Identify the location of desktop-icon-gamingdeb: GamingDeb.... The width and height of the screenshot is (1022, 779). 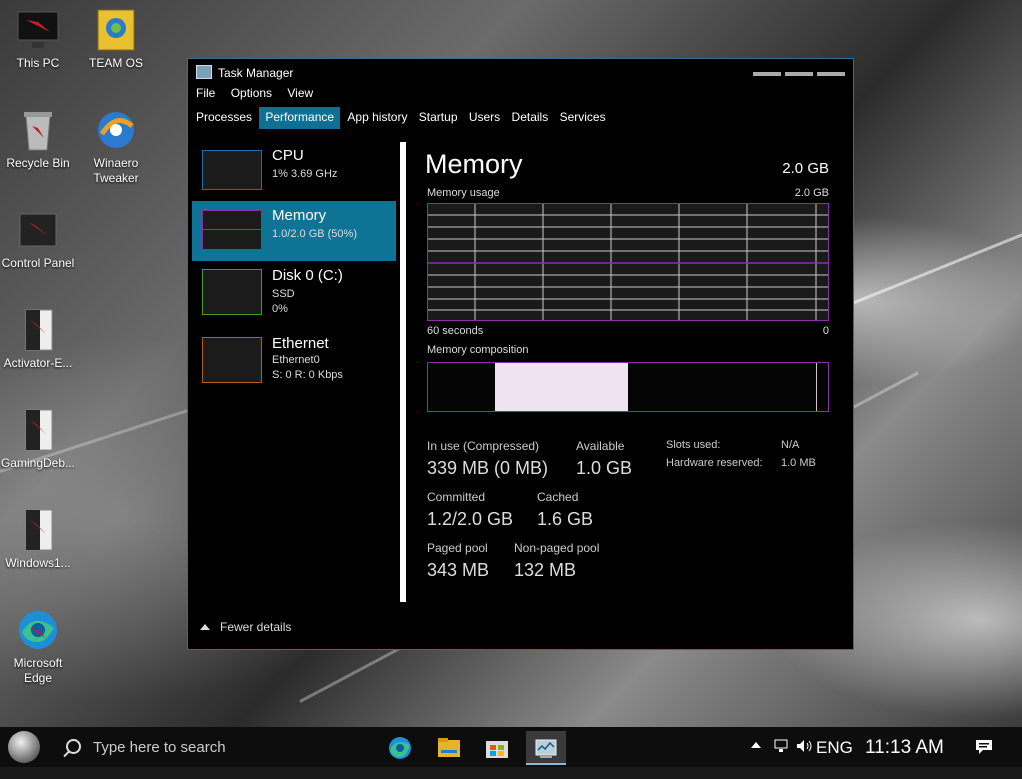
(38, 439).